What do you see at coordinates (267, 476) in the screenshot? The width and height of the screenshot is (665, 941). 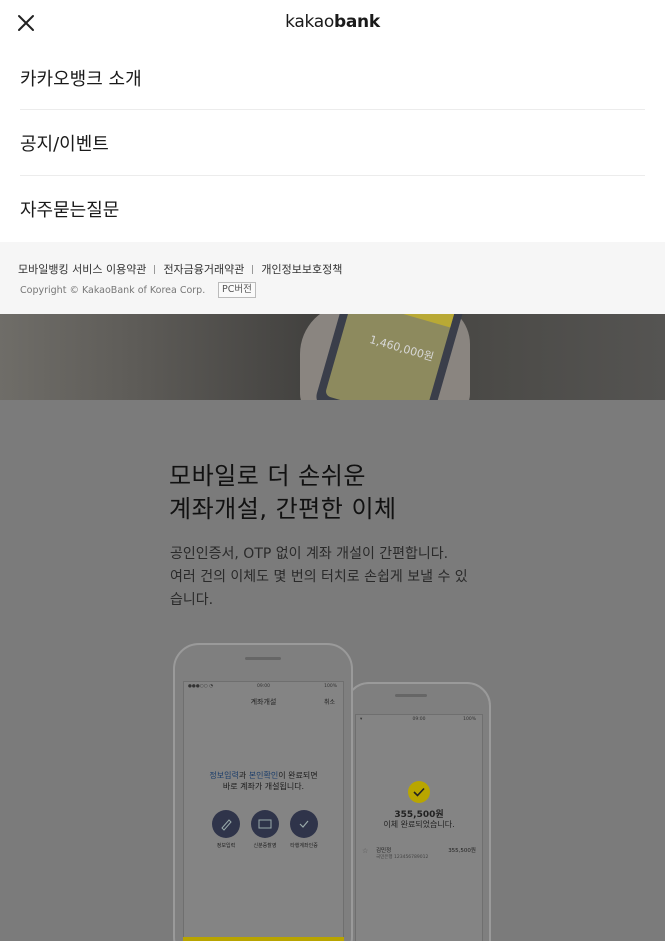 I see `headline-line-1: 모바일로 더 손쉬운` at bounding box center [267, 476].